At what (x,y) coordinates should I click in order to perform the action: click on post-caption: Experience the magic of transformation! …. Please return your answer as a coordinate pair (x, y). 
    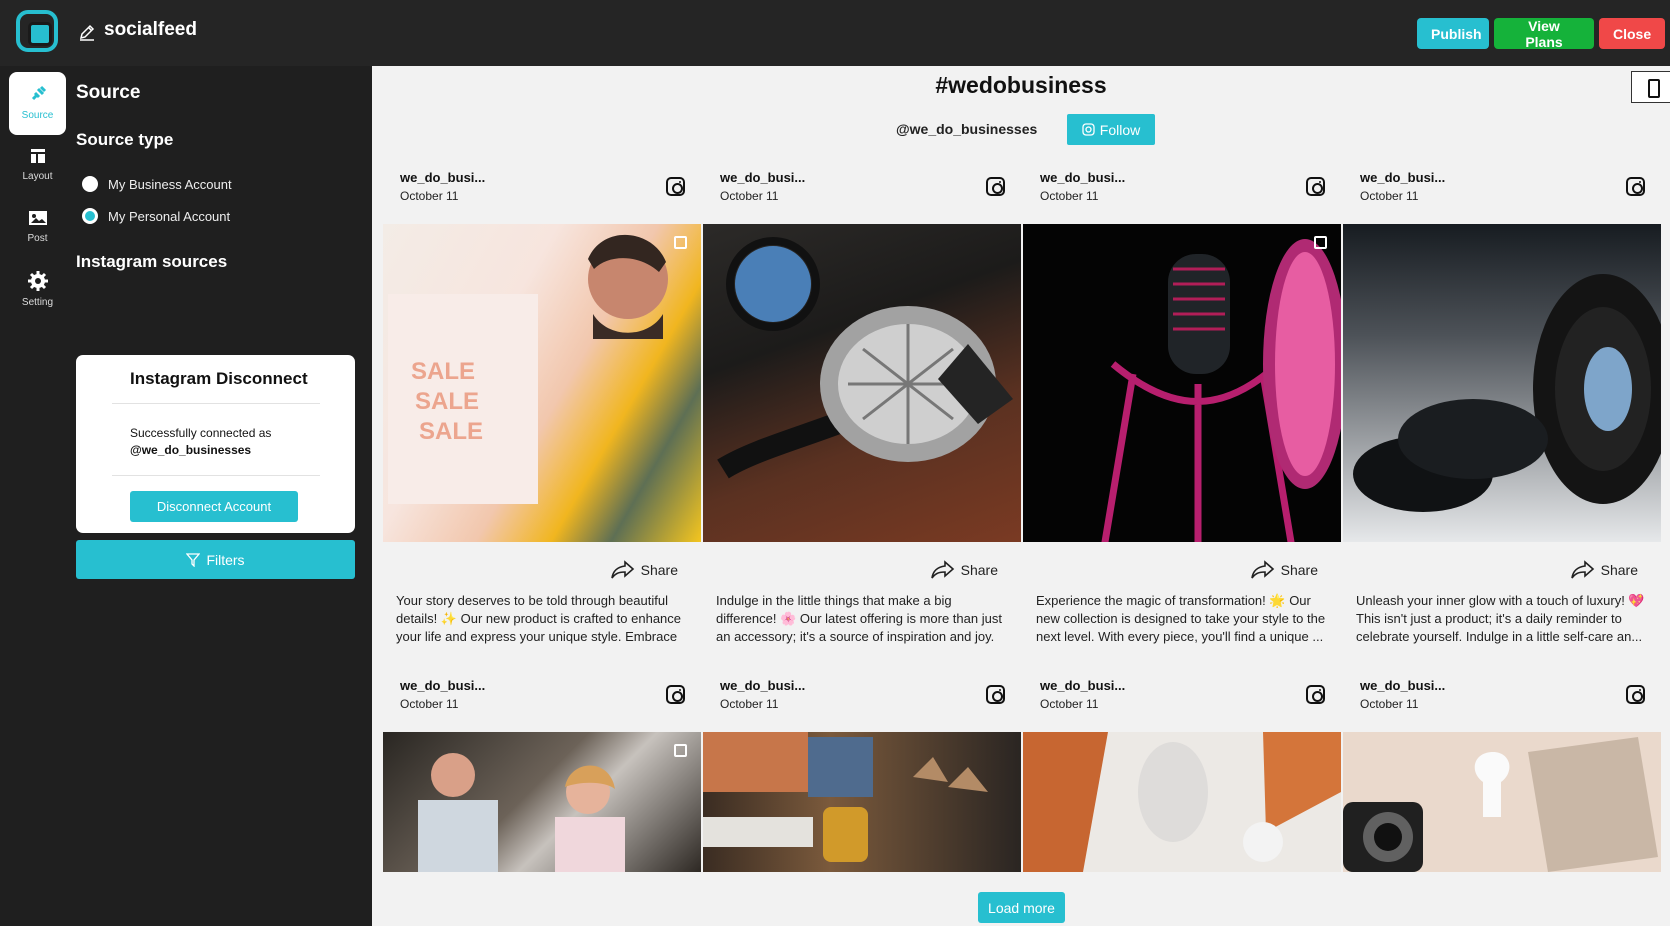
    Looking at the image, I should click on (1181, 618).